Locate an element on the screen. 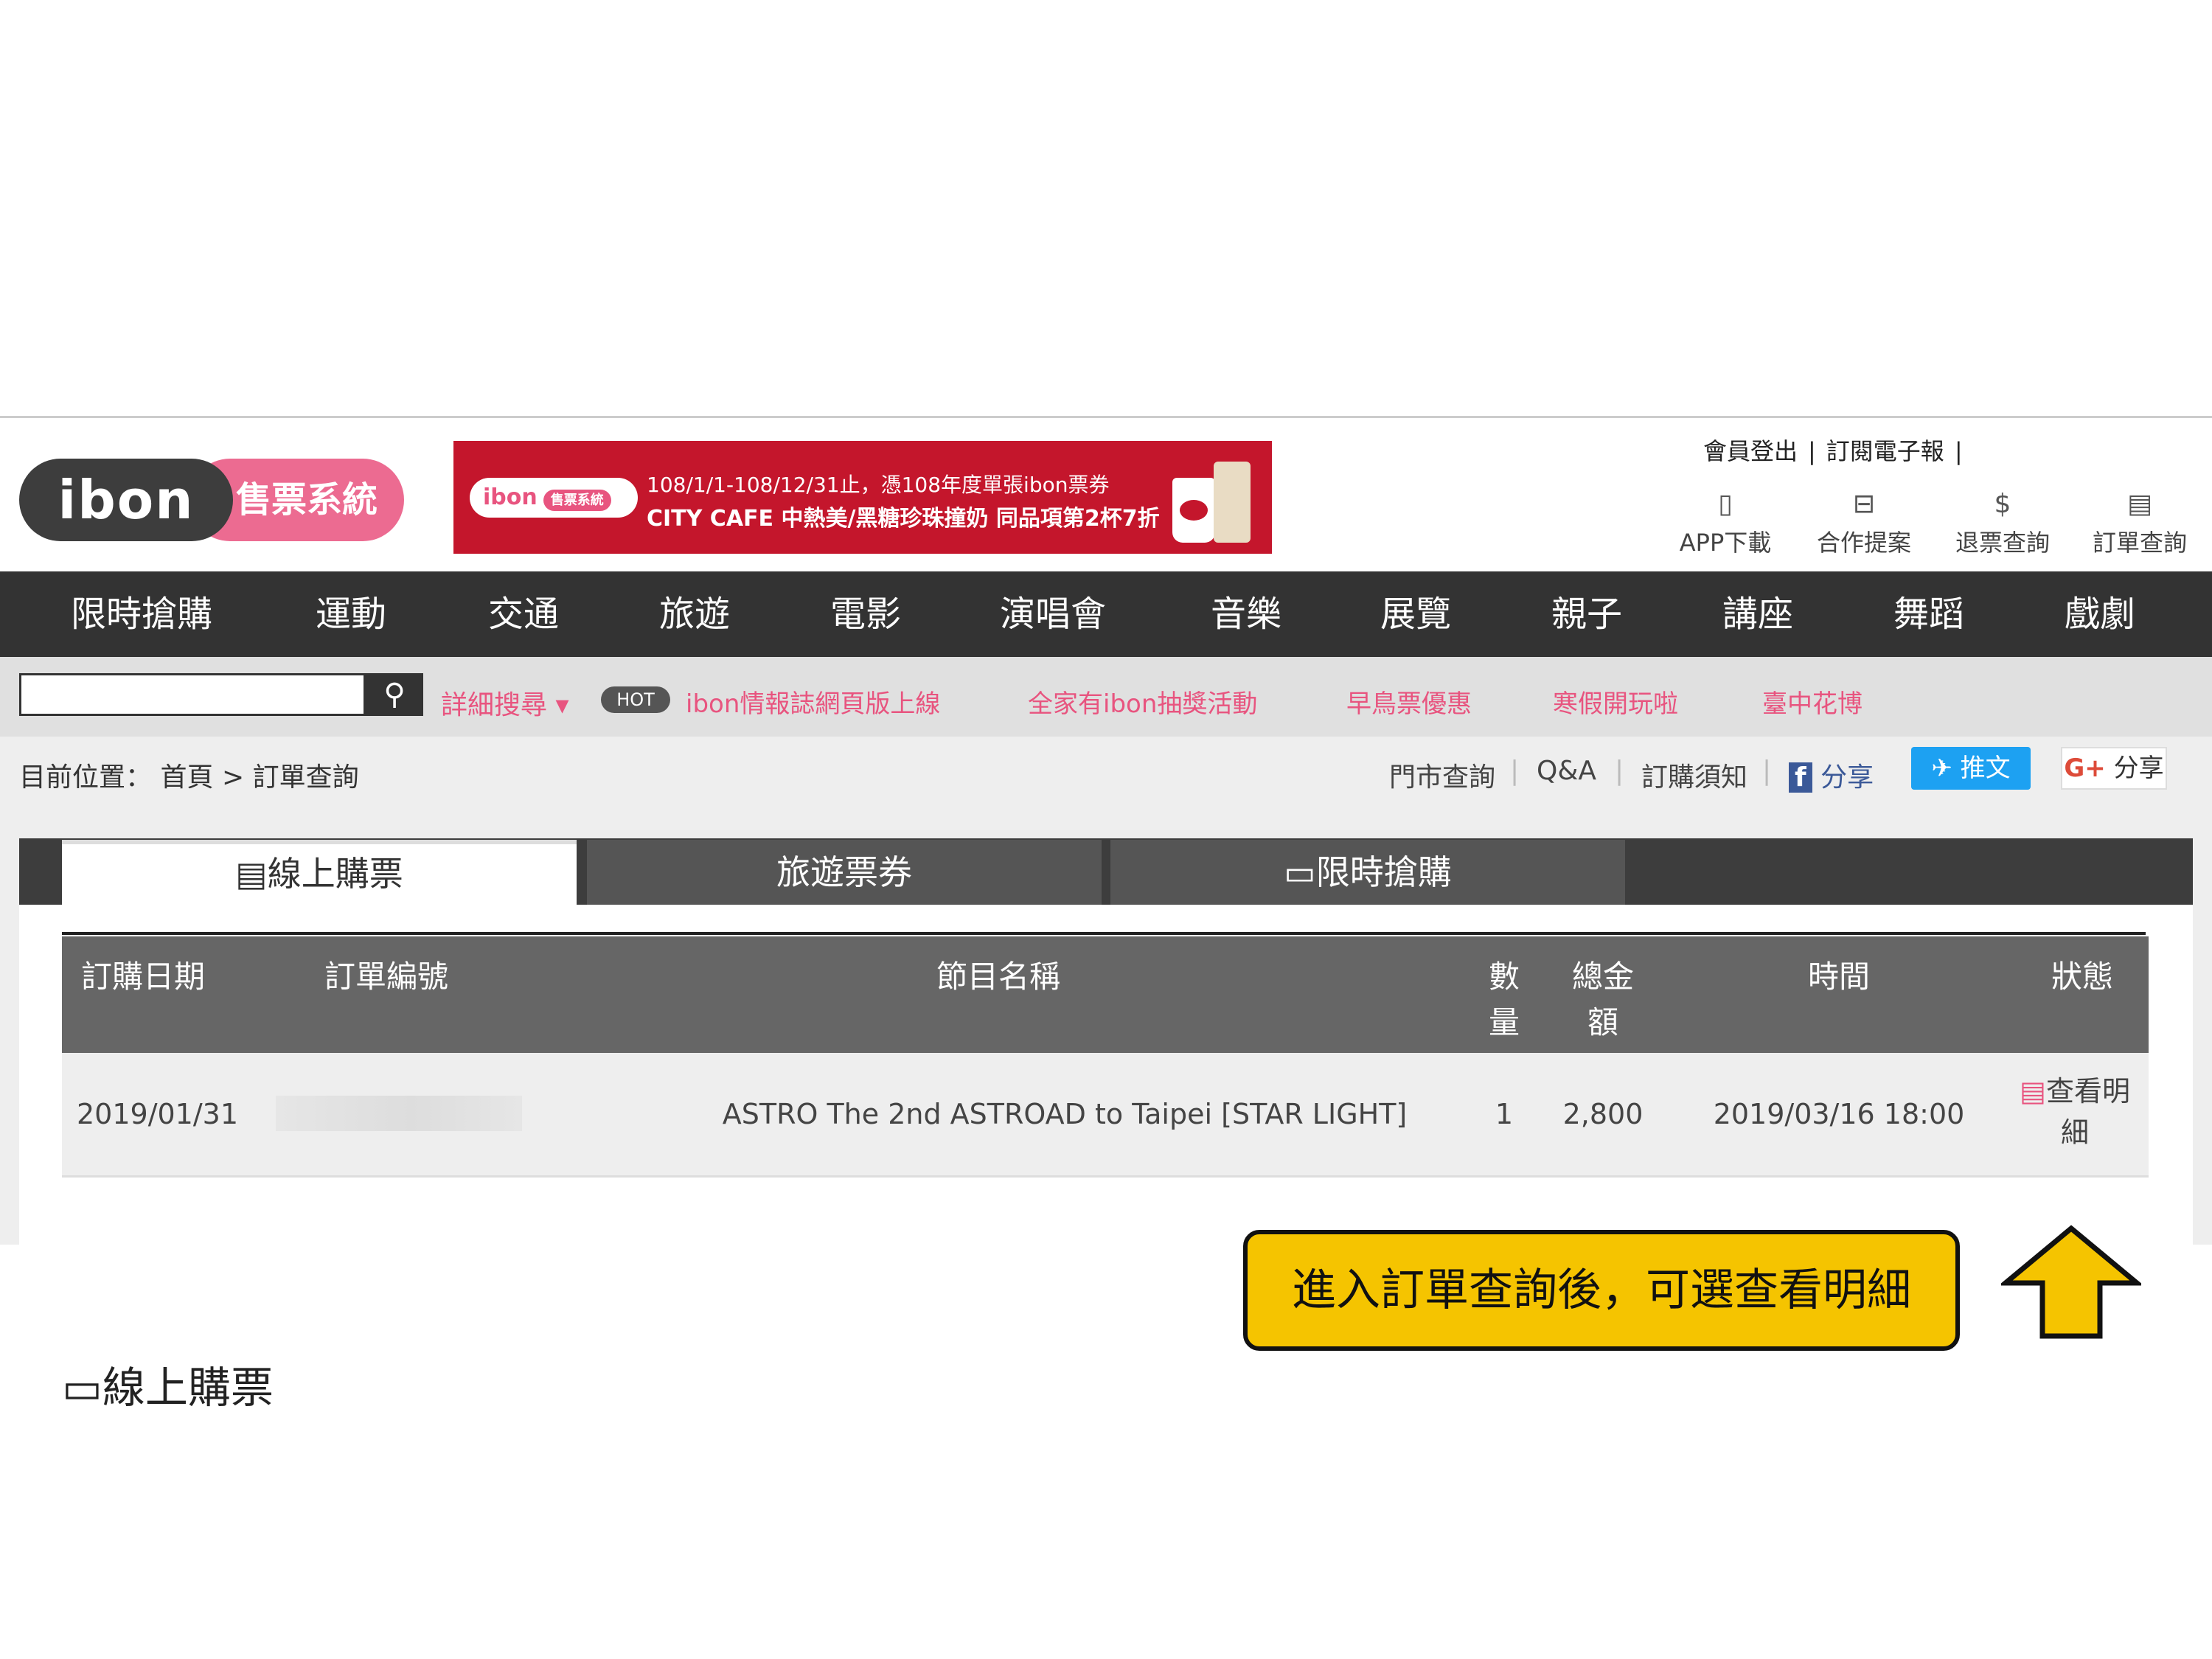 This screenshot has height=1659, width=2212. advanced-search-toggle: 詳細搜尋 ▾ is located at coordinates (505, 703).